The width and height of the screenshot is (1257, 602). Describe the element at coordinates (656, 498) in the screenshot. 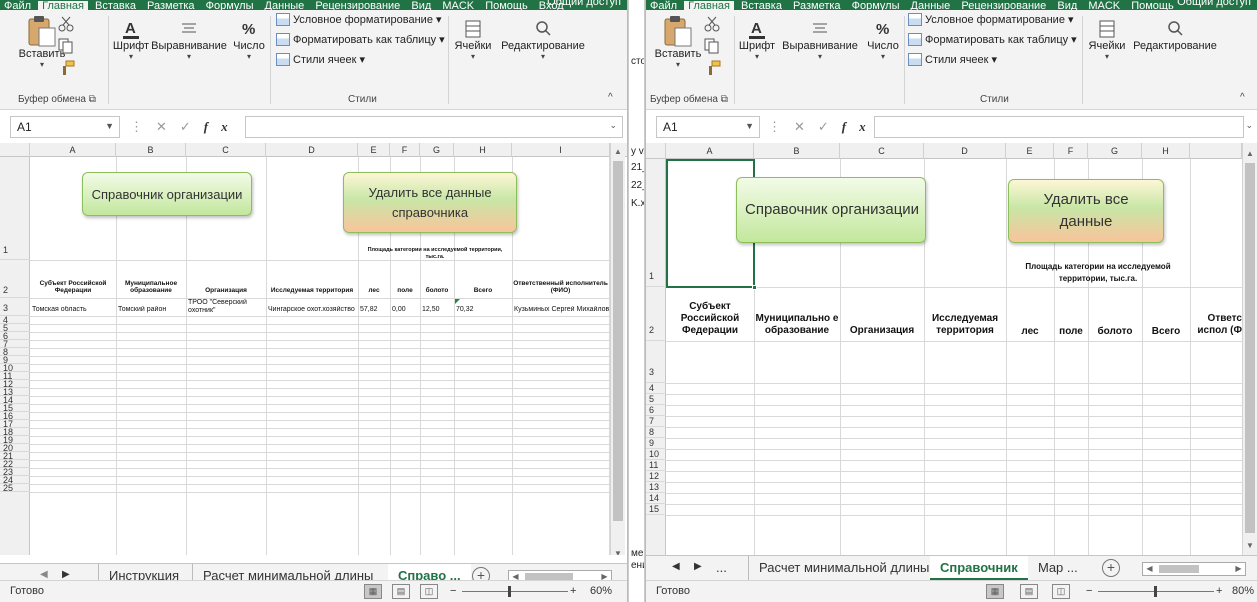

I see `row-header: 14` at that location.